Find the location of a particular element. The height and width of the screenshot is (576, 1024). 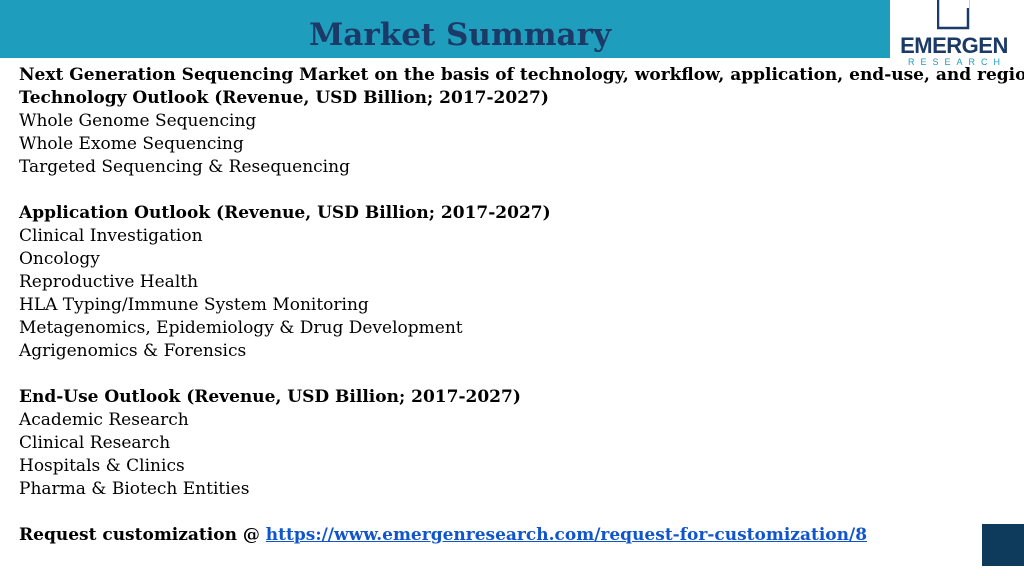

list-item: Reproductive Health is located at coordinates (109, 282).